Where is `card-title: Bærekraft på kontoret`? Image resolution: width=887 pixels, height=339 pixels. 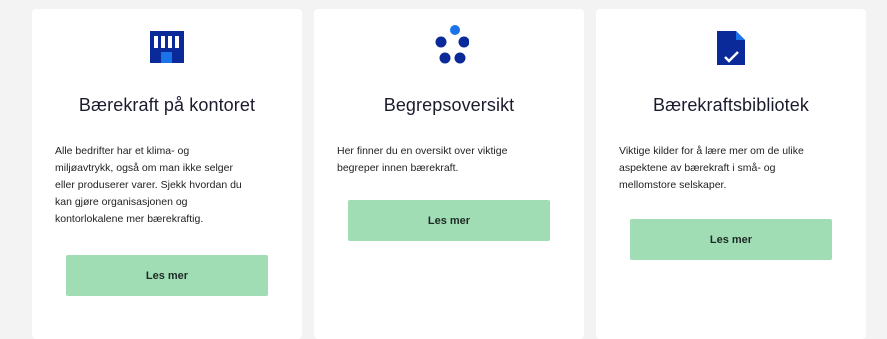
card-title: Bærekraft på kontoret is located at coordinates (167, 105).